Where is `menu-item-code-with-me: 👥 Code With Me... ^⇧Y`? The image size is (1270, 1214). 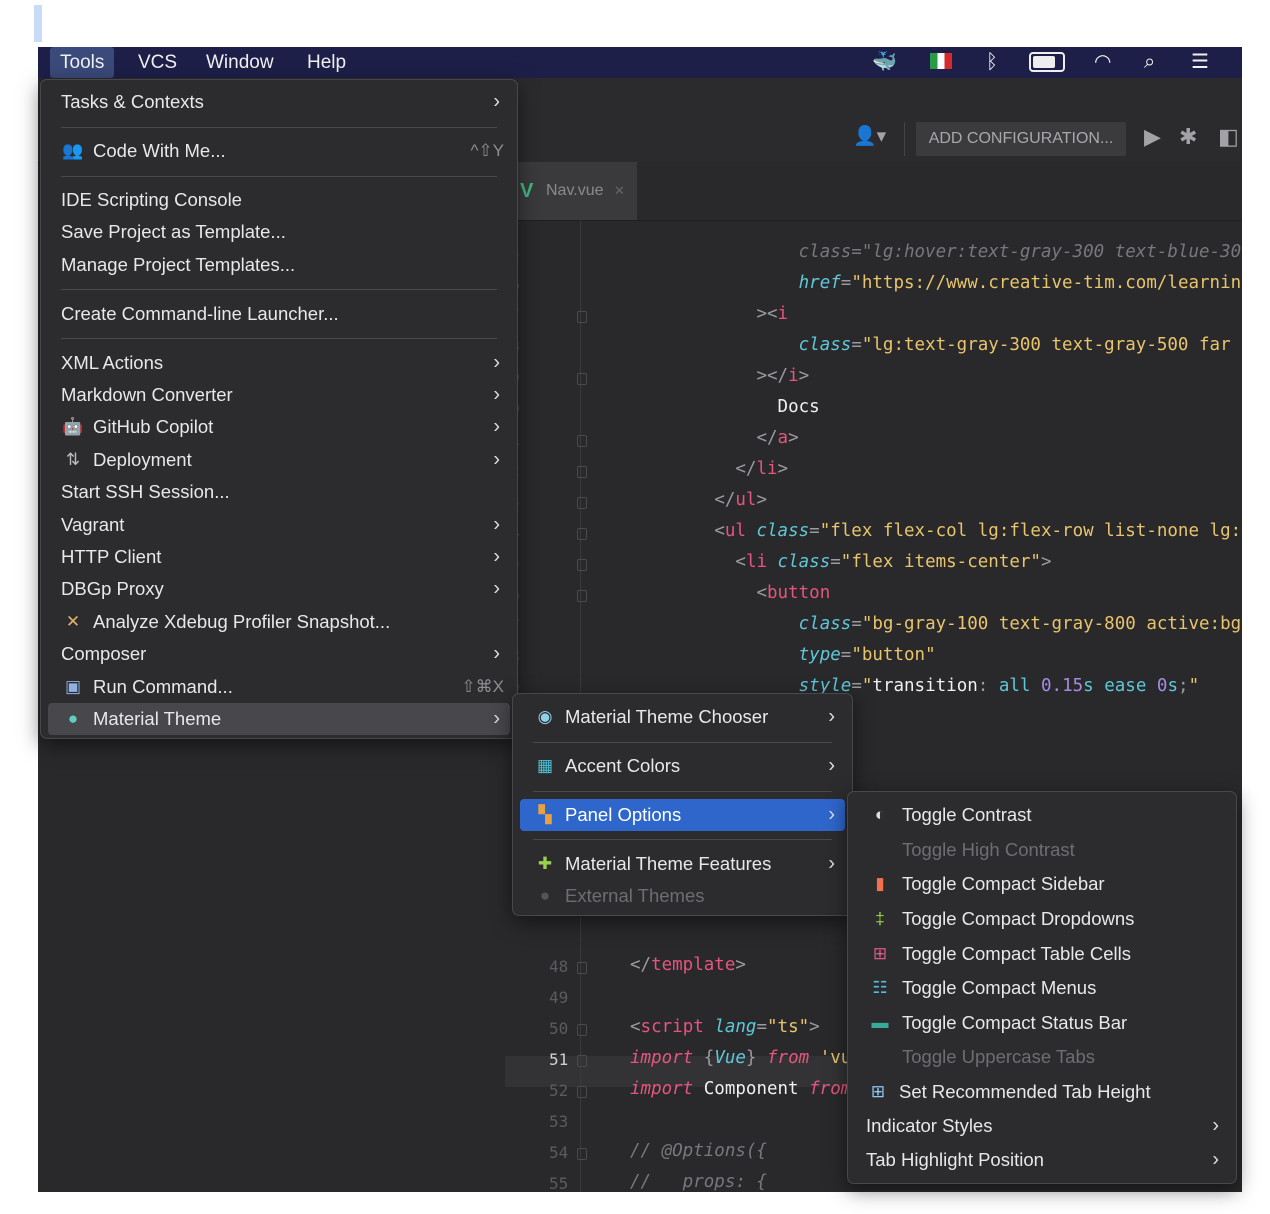
menu-item-code-with-me: 👥 Code With Me... ^⇧Y is located at coordinates (279, 151).